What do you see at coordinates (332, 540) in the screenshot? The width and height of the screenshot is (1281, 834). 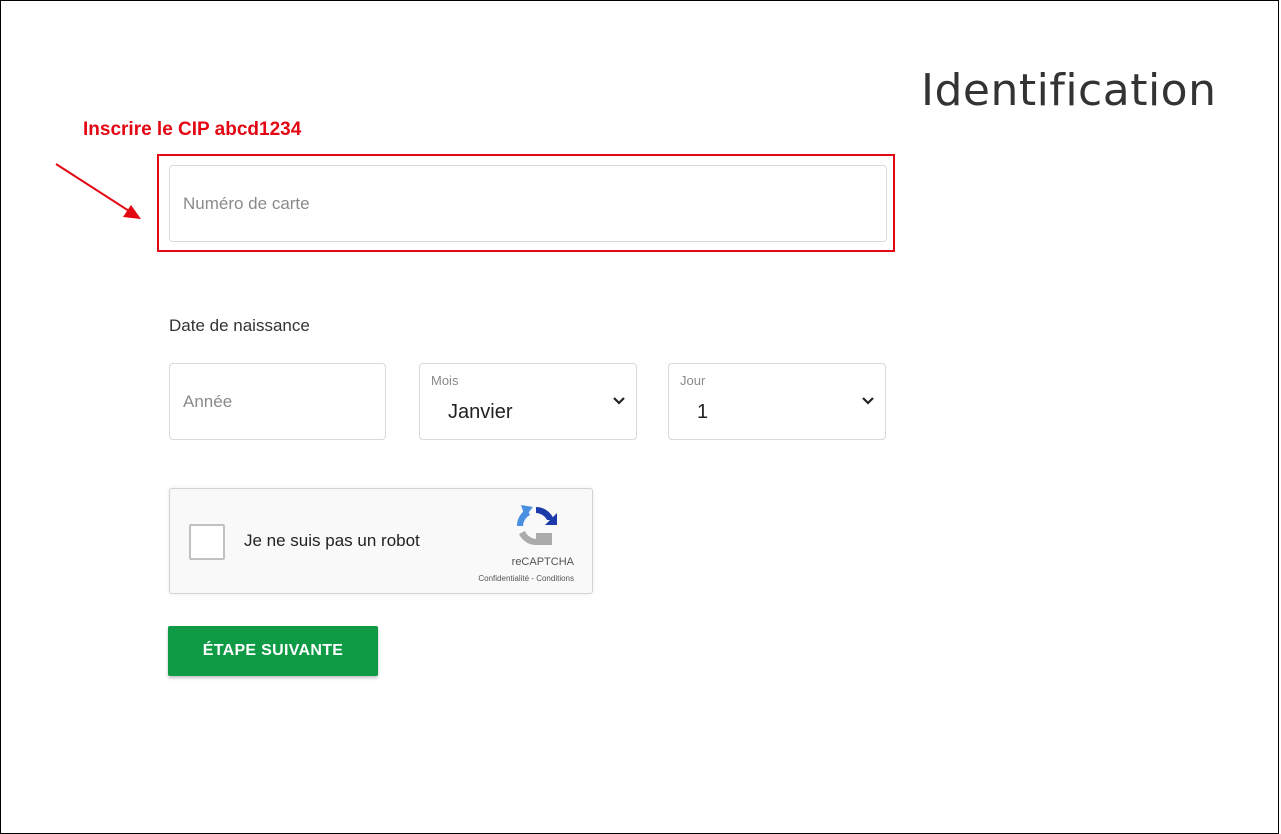 I see `recaptcha-label: Je ne suis pas un robot` at bounding box center [332, 540].